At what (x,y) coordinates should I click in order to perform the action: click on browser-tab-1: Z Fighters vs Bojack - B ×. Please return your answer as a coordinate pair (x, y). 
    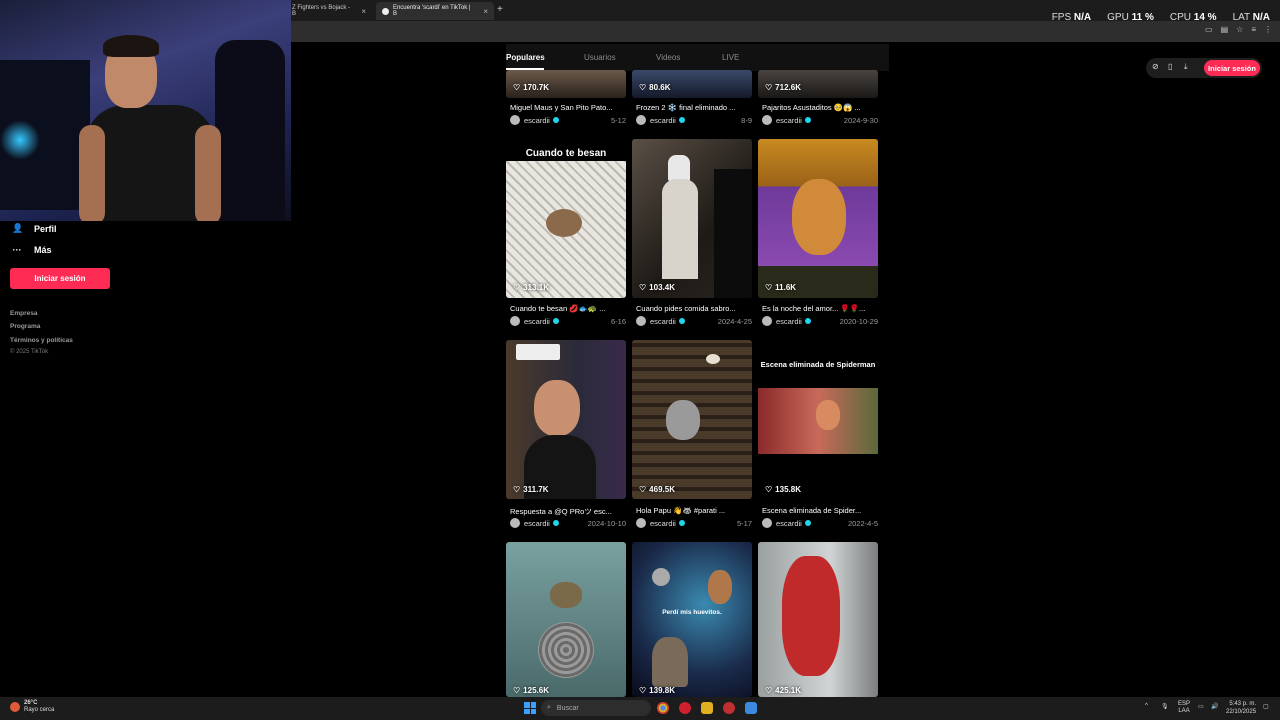
    Looking at the image, I should click on (329, 11).